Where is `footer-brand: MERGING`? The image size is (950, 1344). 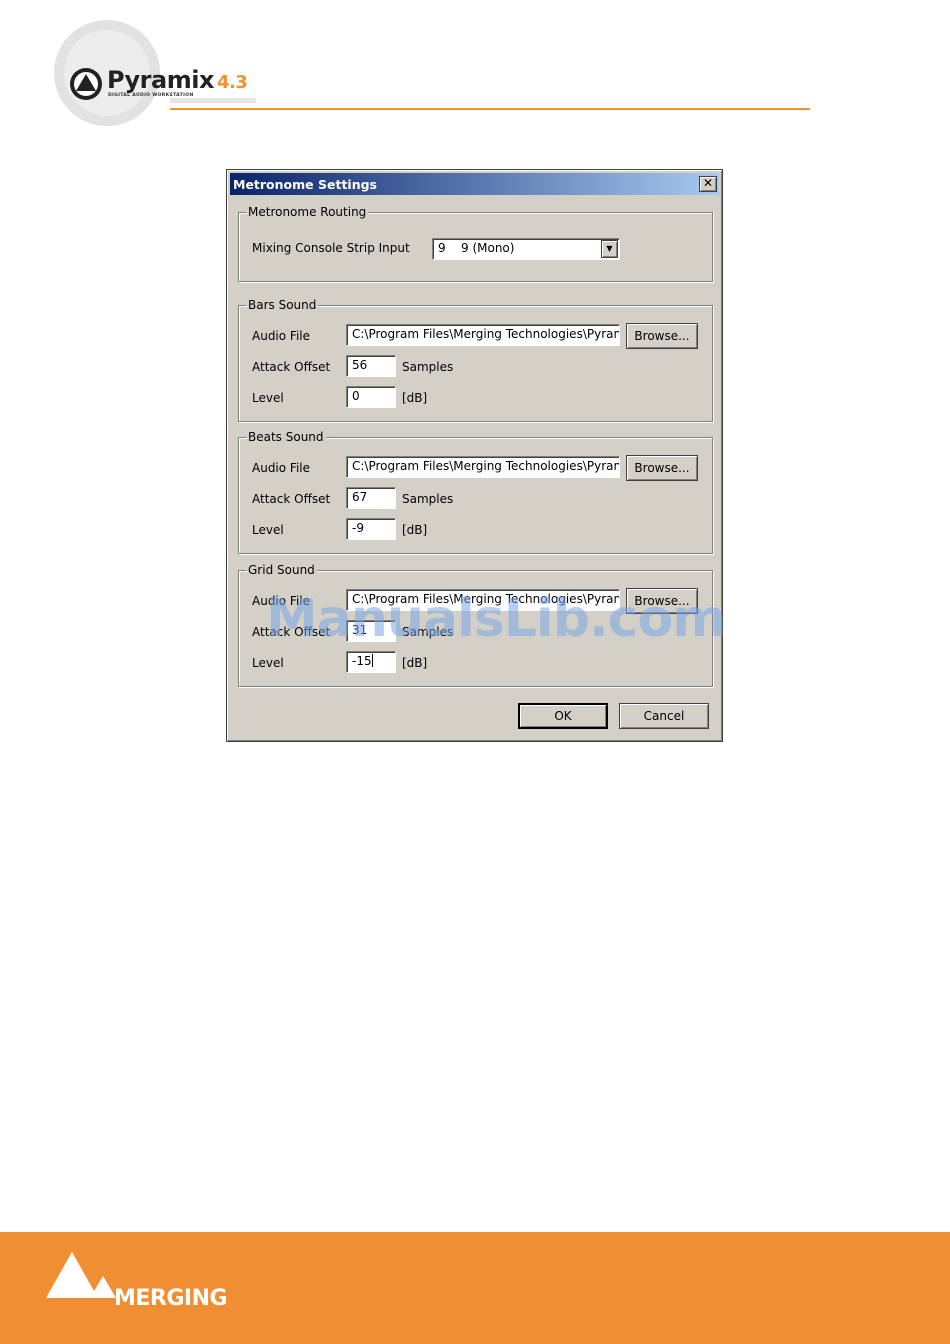
footer-brand: MERGING is located at coordinates (171, 1298).